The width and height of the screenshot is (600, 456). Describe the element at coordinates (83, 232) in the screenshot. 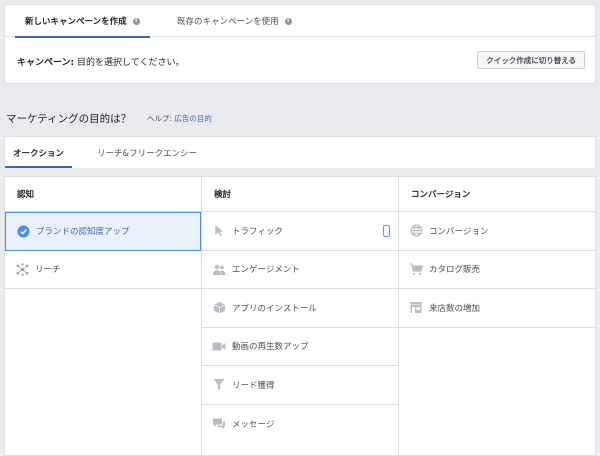

I see `objective-label: ブランドの認知度アップ` at that location.